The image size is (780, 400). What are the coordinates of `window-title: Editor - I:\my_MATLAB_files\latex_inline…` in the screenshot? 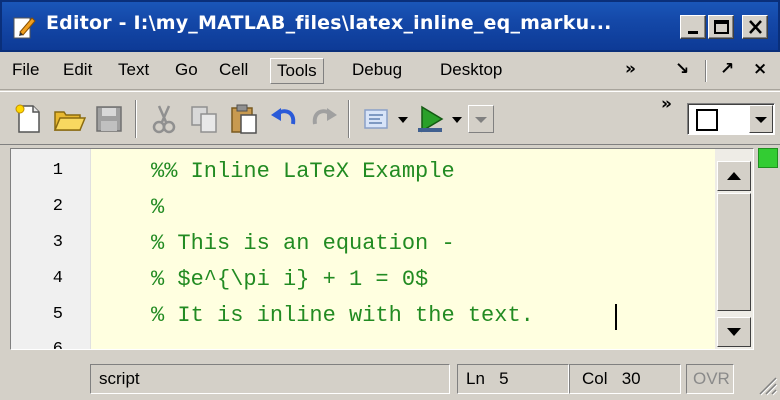 It's located at (329, 23).